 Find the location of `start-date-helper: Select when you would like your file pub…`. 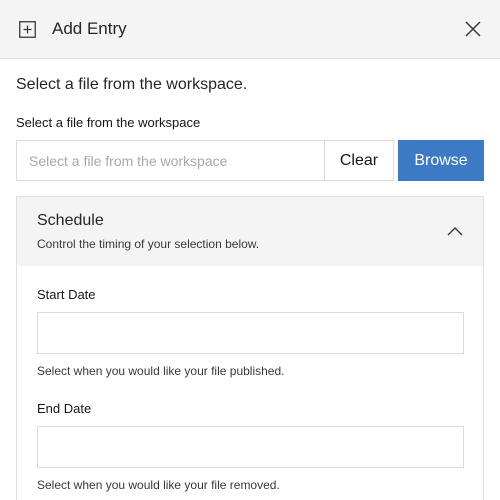

start-date-helper: Select when you would like your file pub… is located at coordinates (161, 371).